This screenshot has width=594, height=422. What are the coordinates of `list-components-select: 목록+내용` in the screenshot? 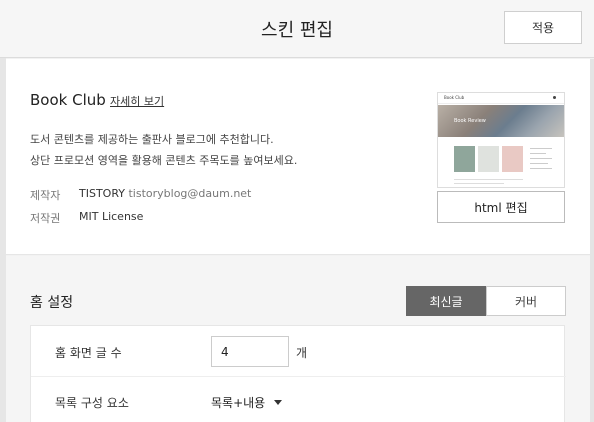 It's located at (238, 402).